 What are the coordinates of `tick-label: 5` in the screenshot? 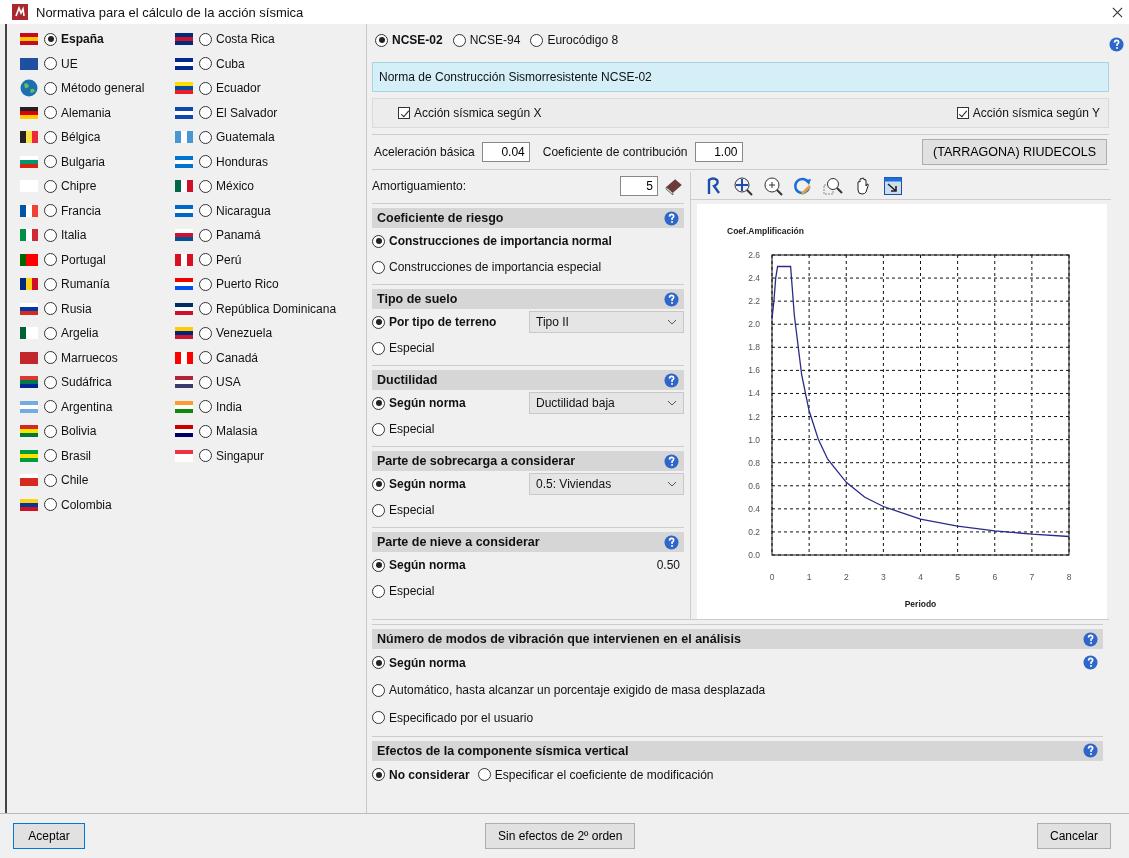 It's located at (957, 577).